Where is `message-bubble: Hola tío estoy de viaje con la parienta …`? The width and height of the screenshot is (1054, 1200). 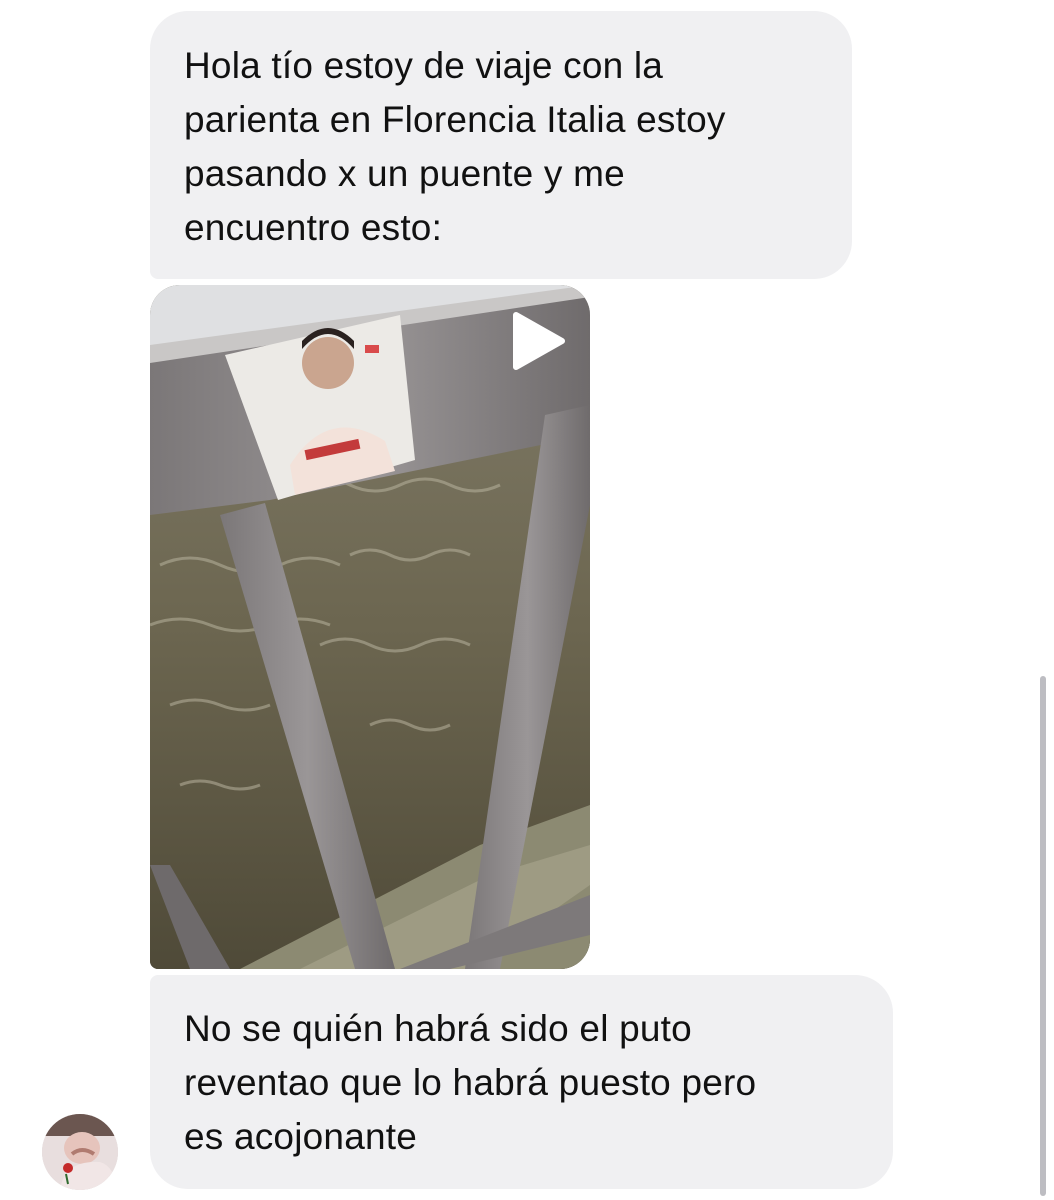
message-bubble: Hola tío estoy de viaje con la parienta … is located at coordinates (501, 145).